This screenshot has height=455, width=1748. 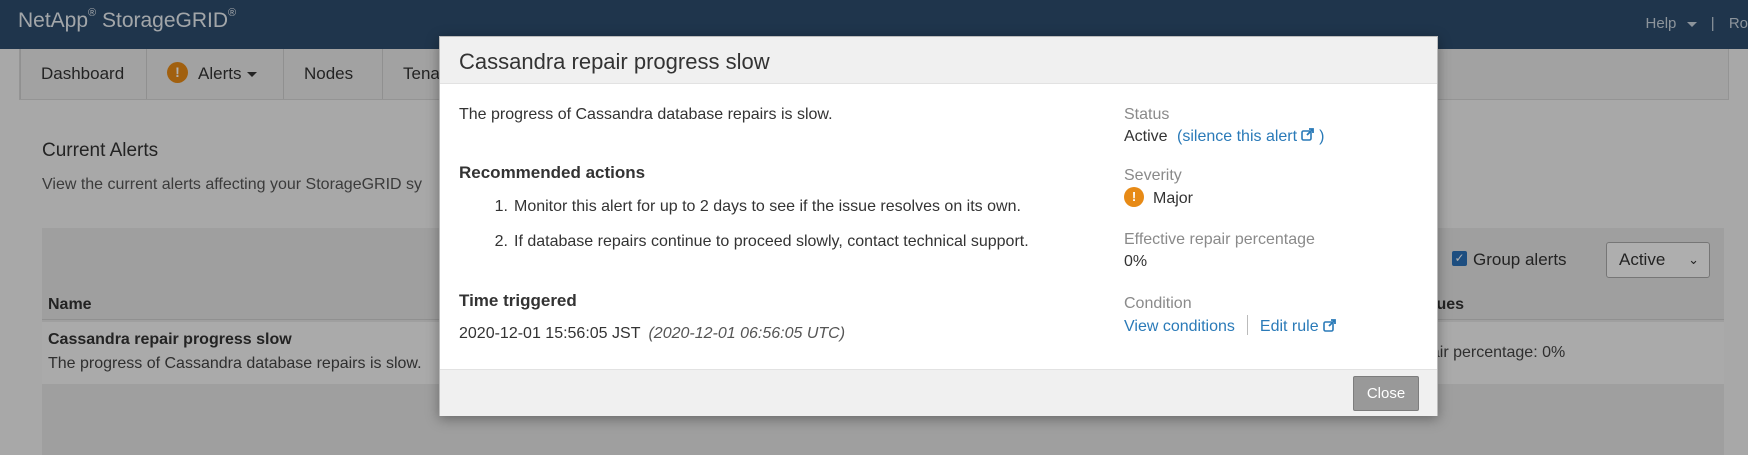 What do you see at coordinates (1179, 326) in the screenshot?
I see `view-conditions-link: View conditions` at bounding box center [1179, 326].